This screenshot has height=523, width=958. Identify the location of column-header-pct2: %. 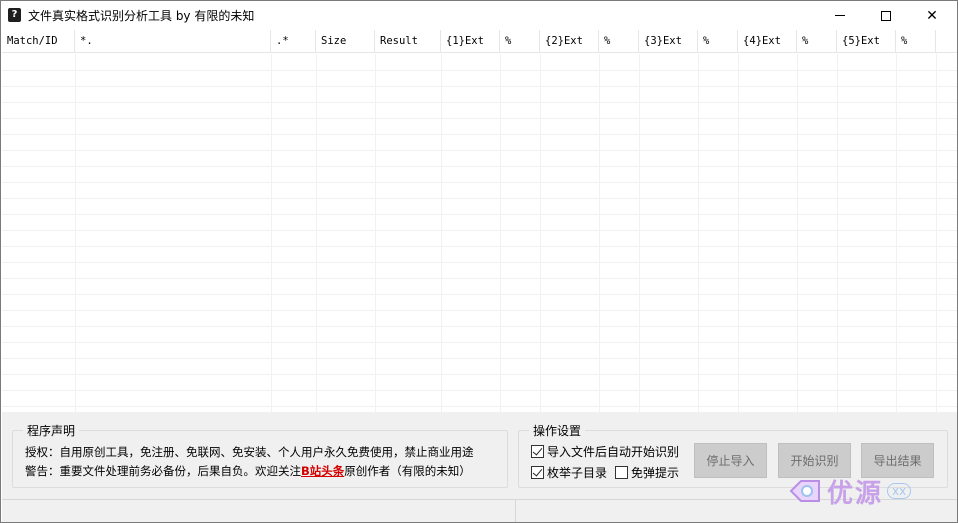
(619, 41).